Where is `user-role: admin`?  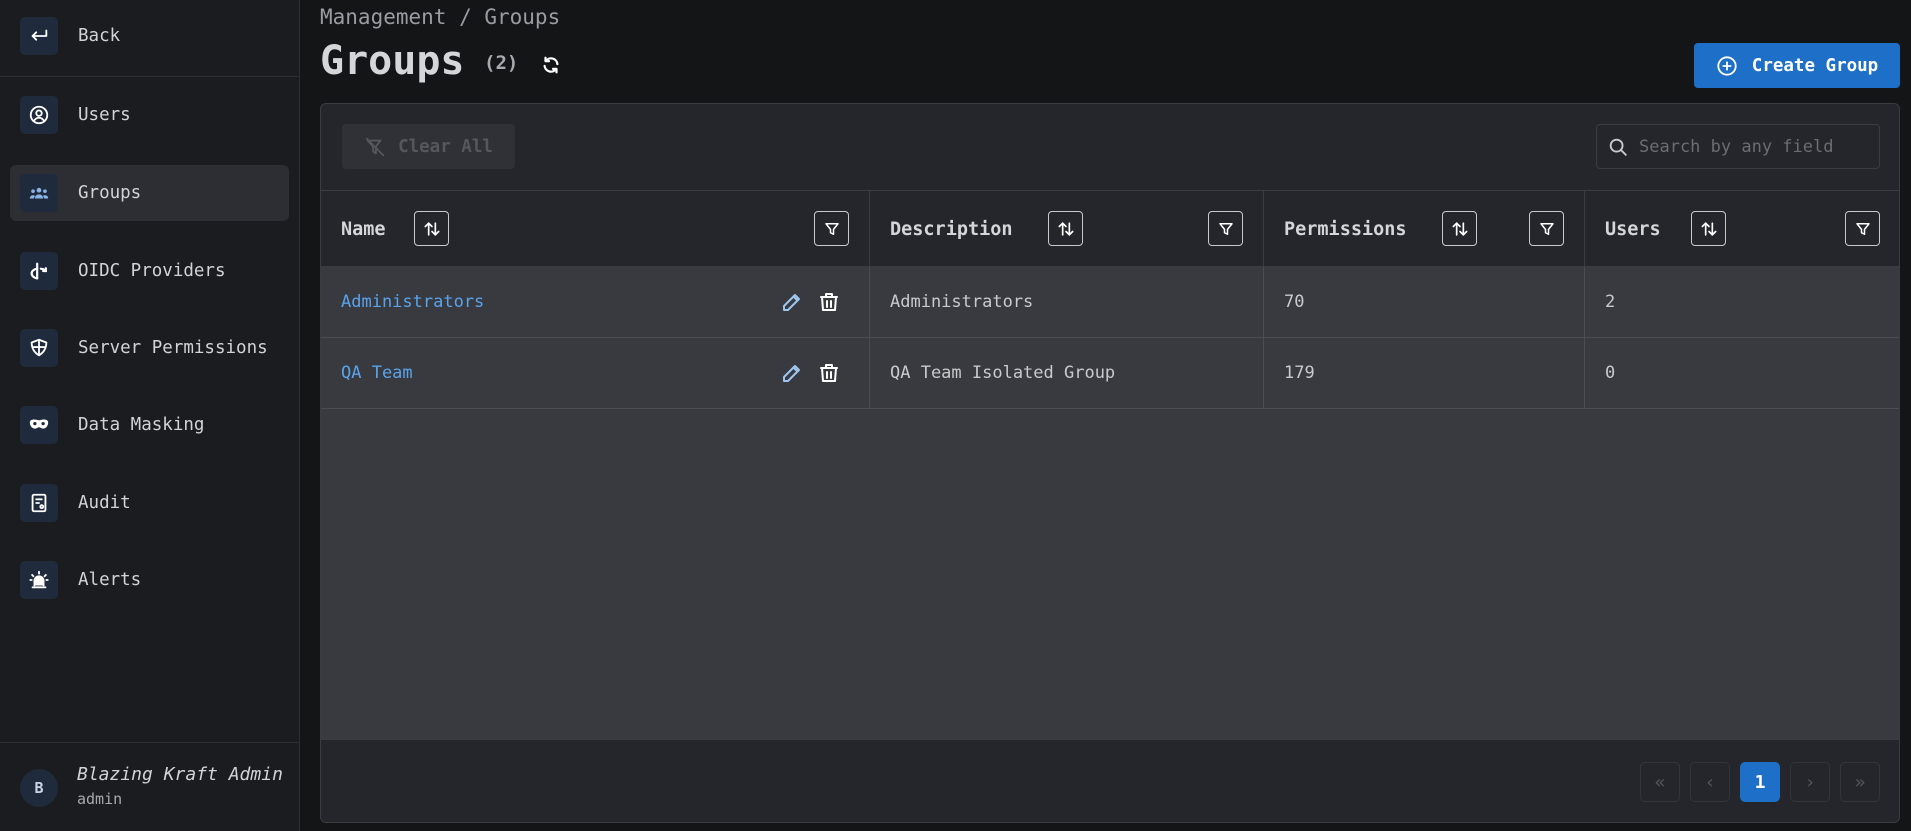 user-role: admin is located at coordinates (100, 799).